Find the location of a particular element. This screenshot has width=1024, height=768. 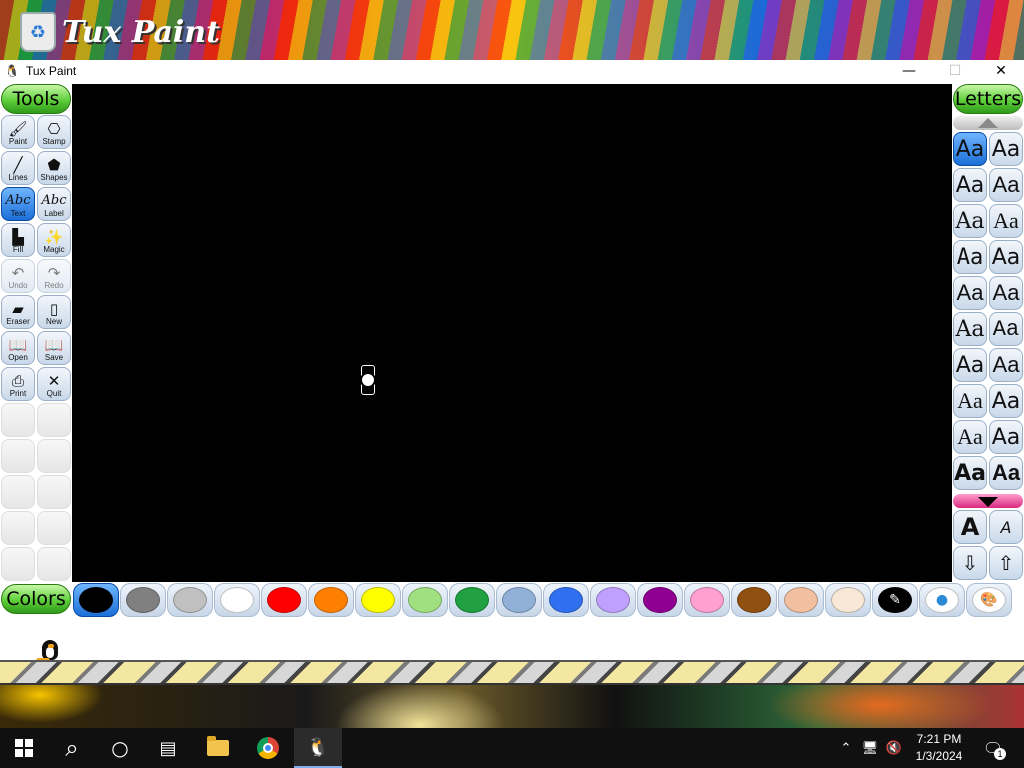

fonts-scroll-down-button is located at coordinates (988, 501).